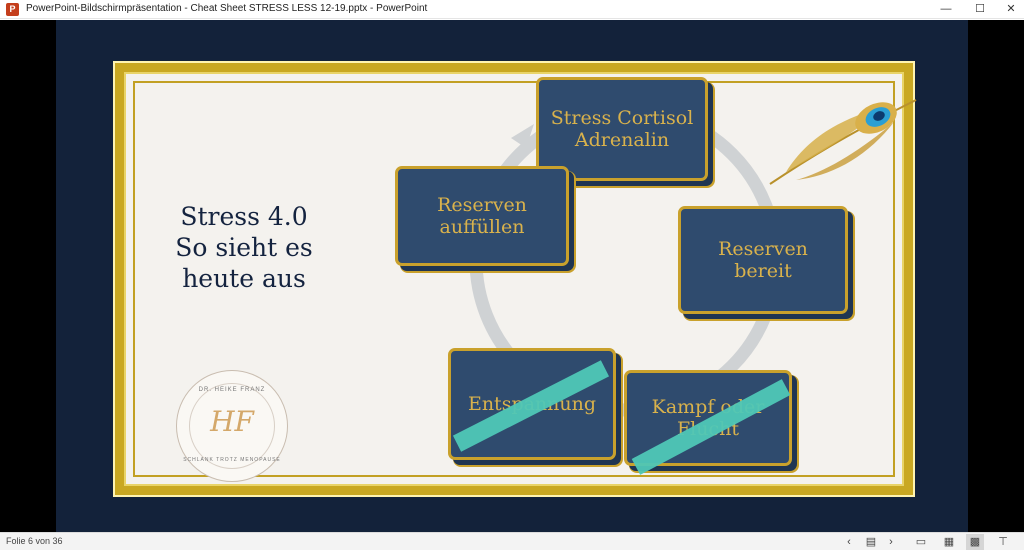 The image size is (1024, 550). What do you see at coordinates (949, 542) in the screenshot?
I see `slide-sorter-button: ▦` at bounding box center [949, 542].